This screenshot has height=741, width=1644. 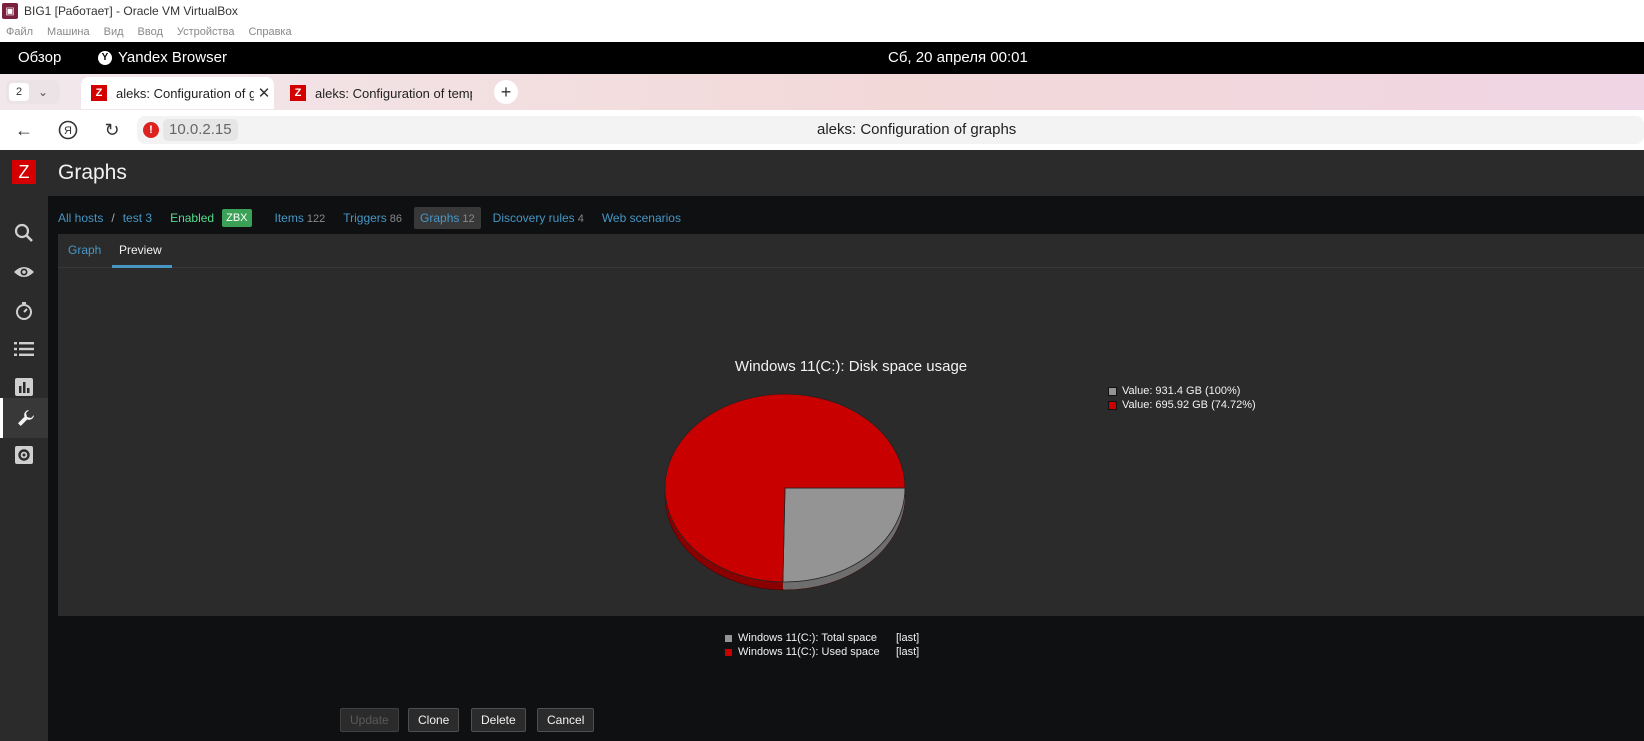 What do you see at coordinates (580, 219) in the screenshot?
I see `nav-discovery-count: 4` at bounding box center [580, 219].